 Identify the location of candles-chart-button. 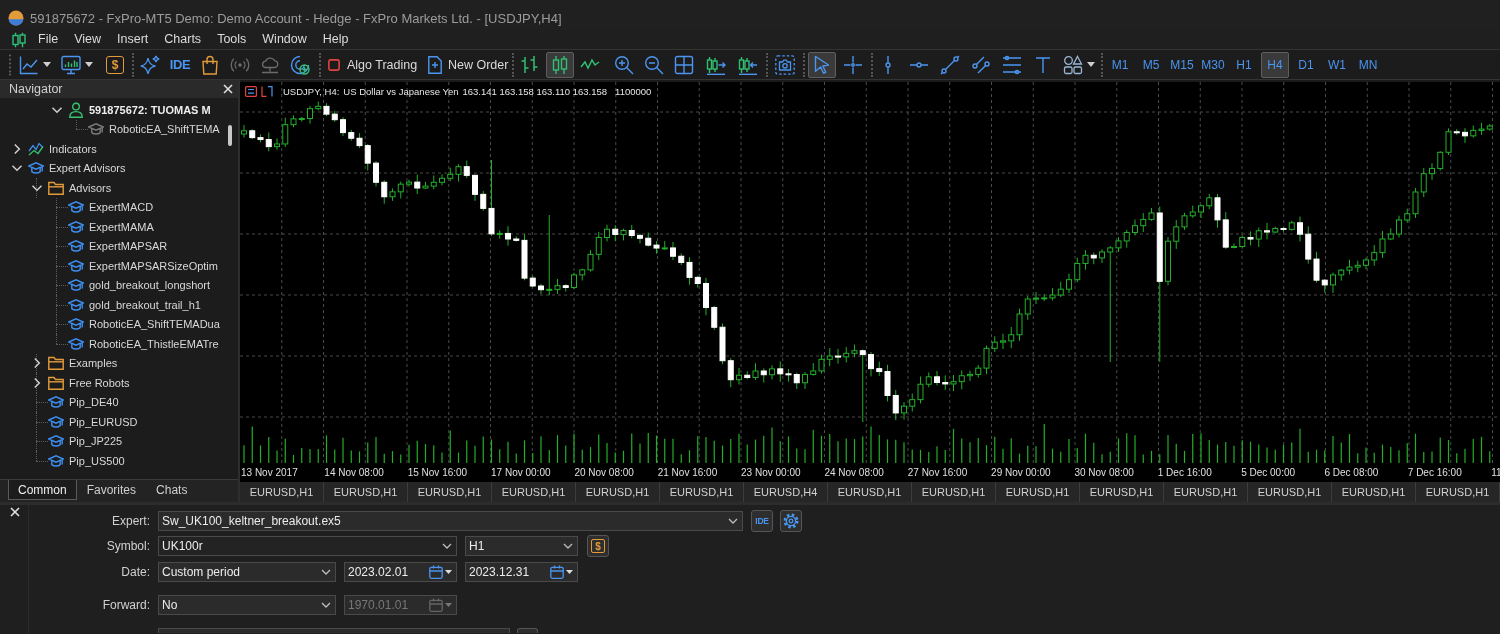
(560, 64).